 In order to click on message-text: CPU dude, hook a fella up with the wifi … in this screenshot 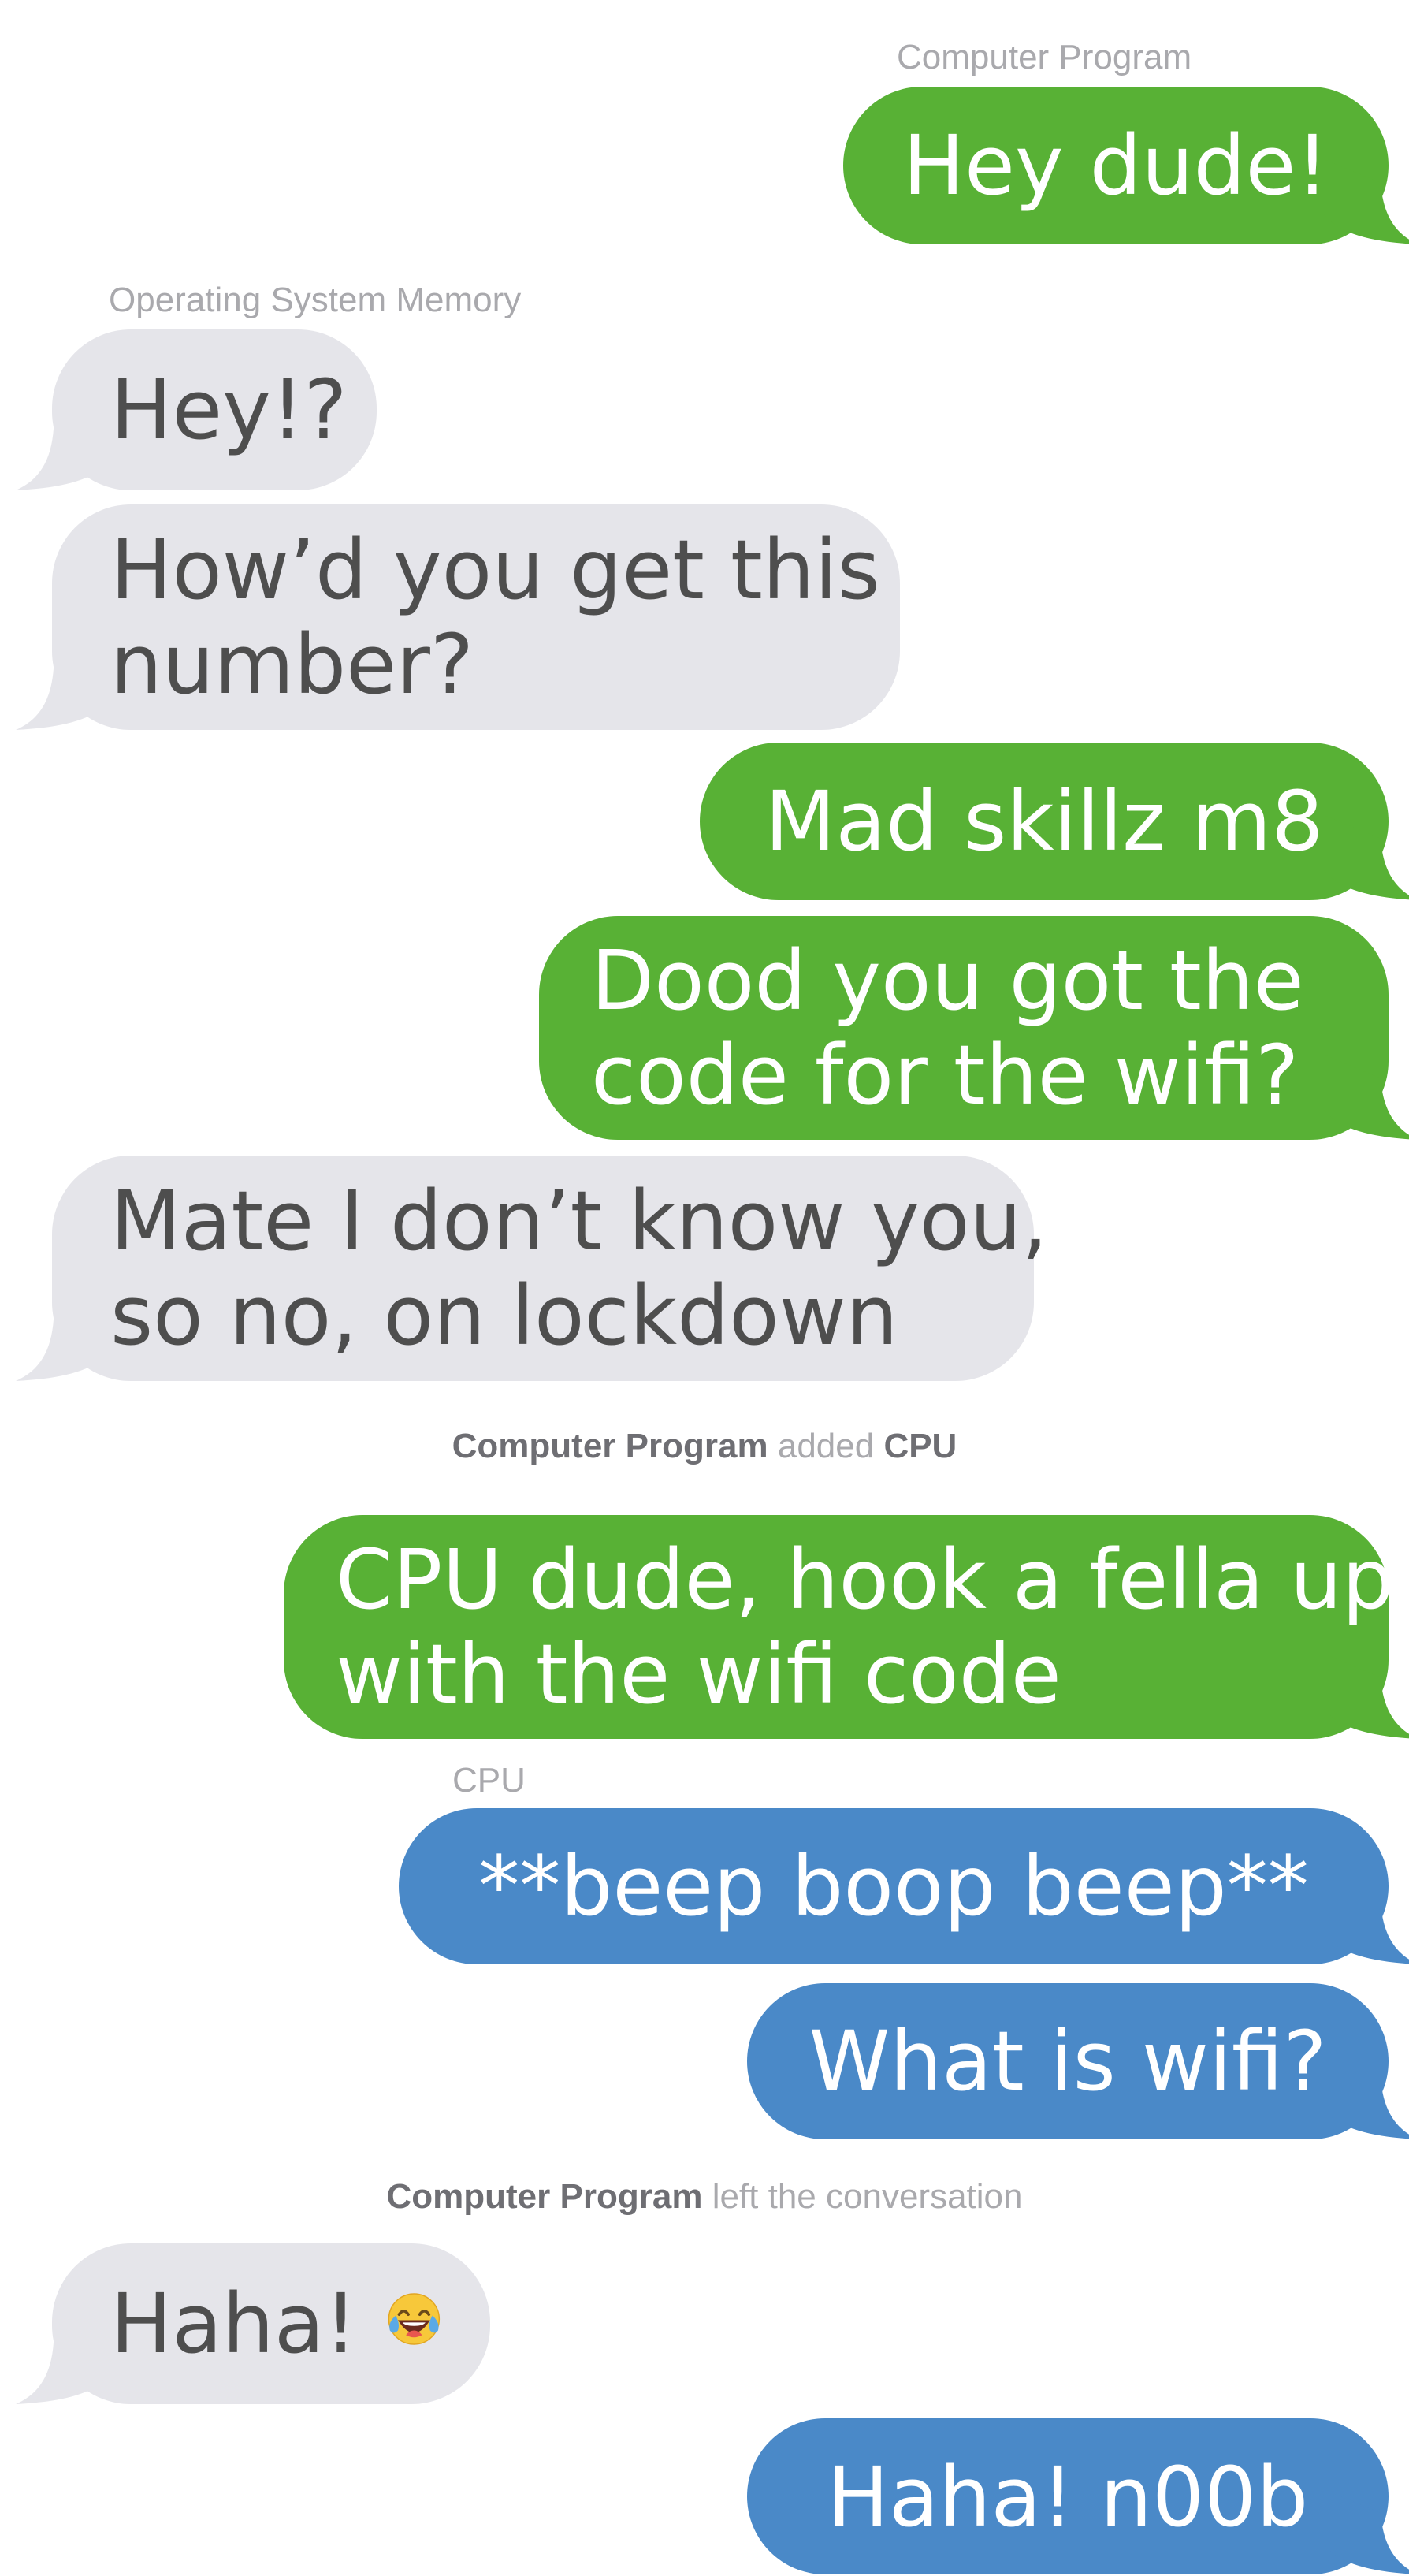, I will do `click(865, 1627)`.